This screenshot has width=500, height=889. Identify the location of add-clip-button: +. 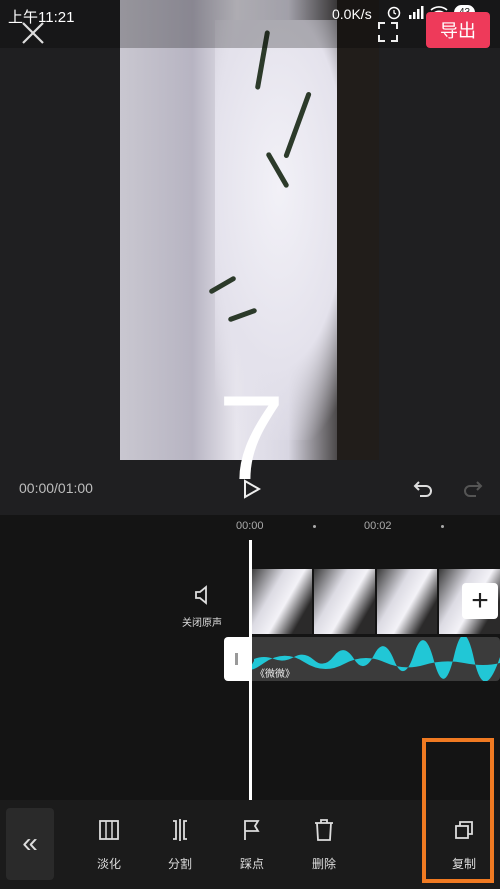
(480, 601).